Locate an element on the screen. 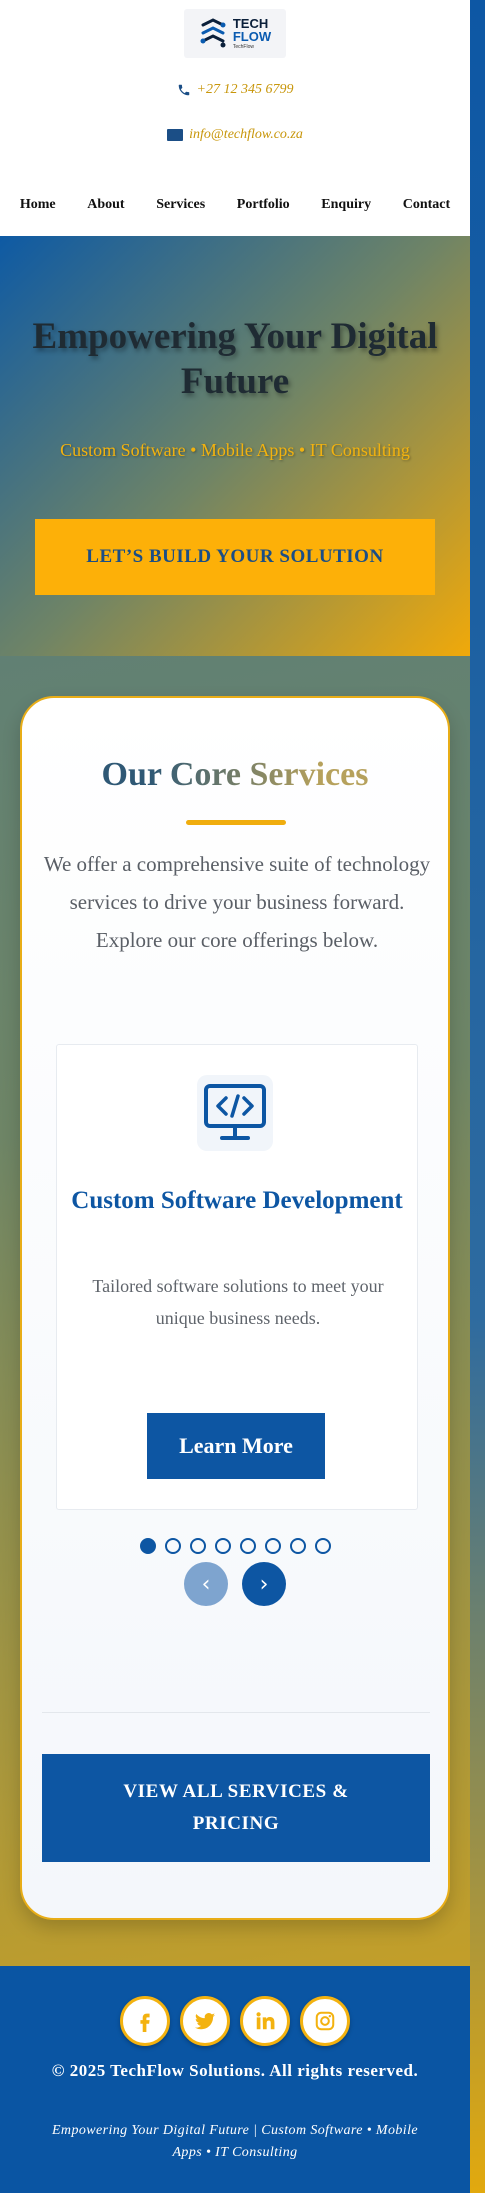 This screenshot has height=2193, width=485. email-address: info@techflow.co.za is located at coordinates (246, 134).